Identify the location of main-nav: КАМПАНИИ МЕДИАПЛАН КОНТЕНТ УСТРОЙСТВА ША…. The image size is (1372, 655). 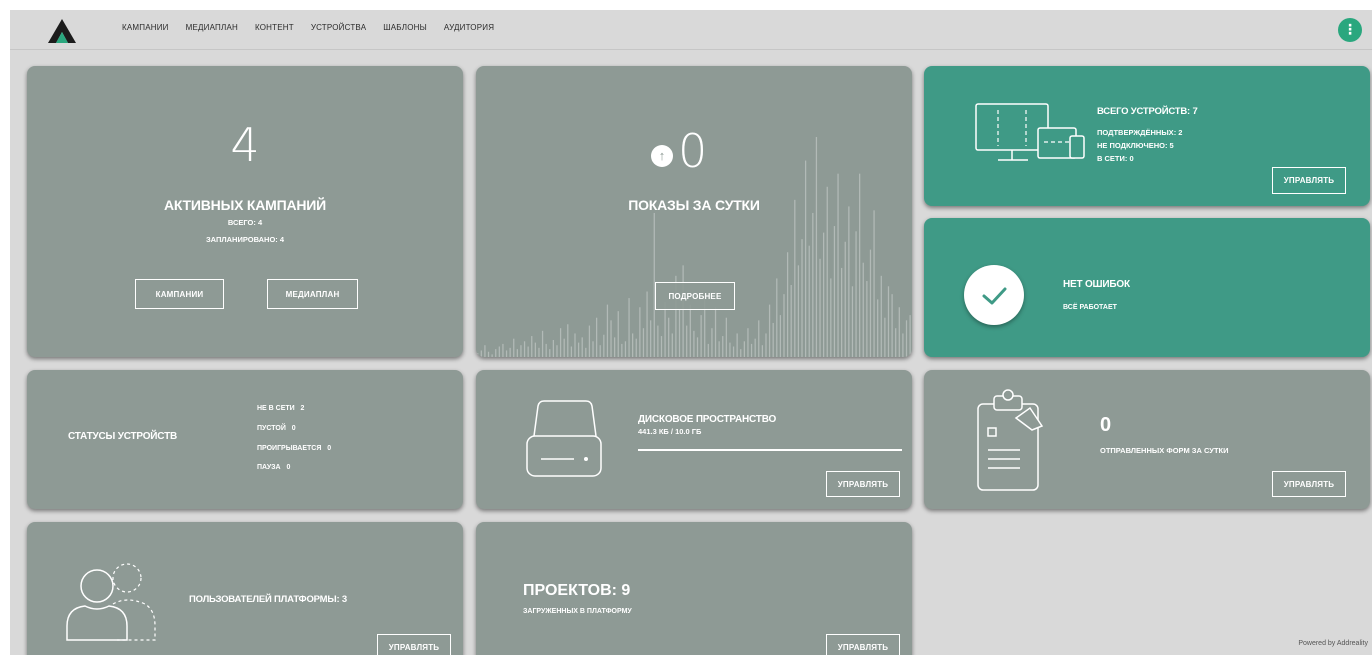
(308, 27).